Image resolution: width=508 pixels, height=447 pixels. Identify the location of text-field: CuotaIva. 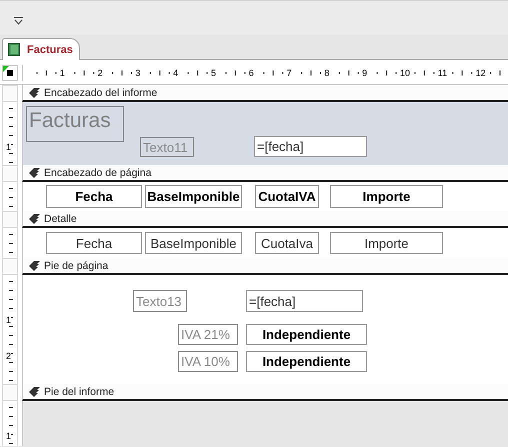
(287, 243).